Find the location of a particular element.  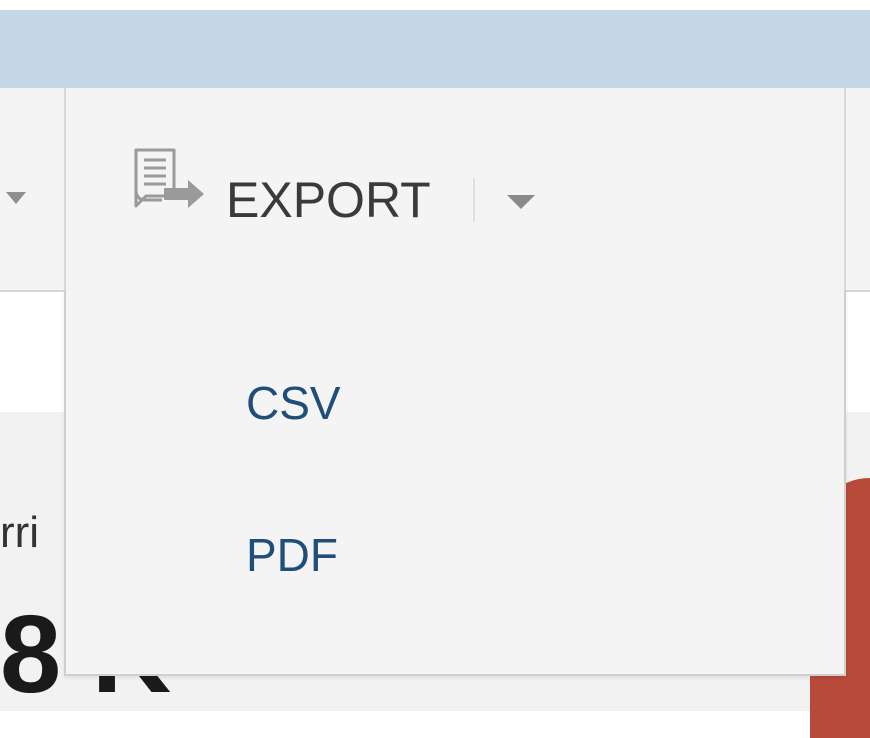

export-document-icon is located at coordinates (169, 178).